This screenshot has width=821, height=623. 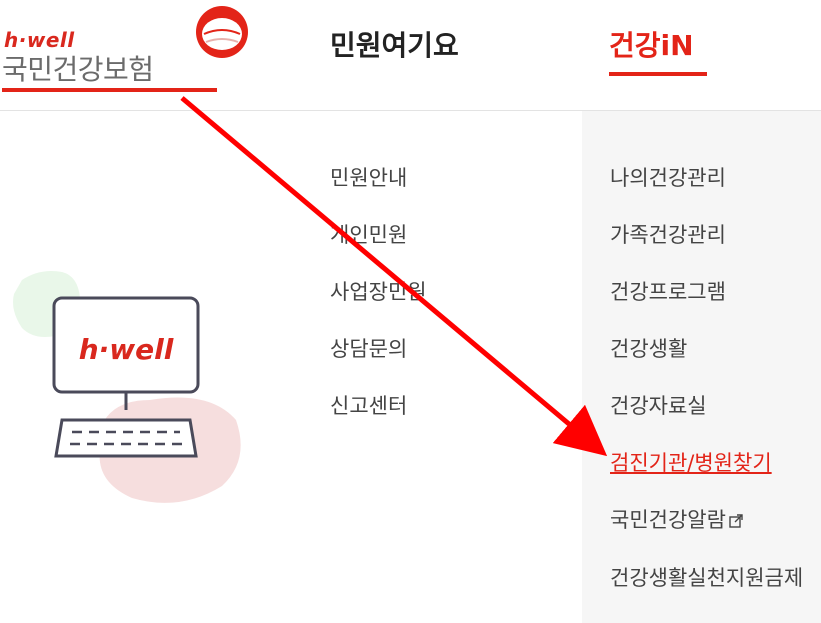 I want to click on logo-underline, so click(x=109, y=90).